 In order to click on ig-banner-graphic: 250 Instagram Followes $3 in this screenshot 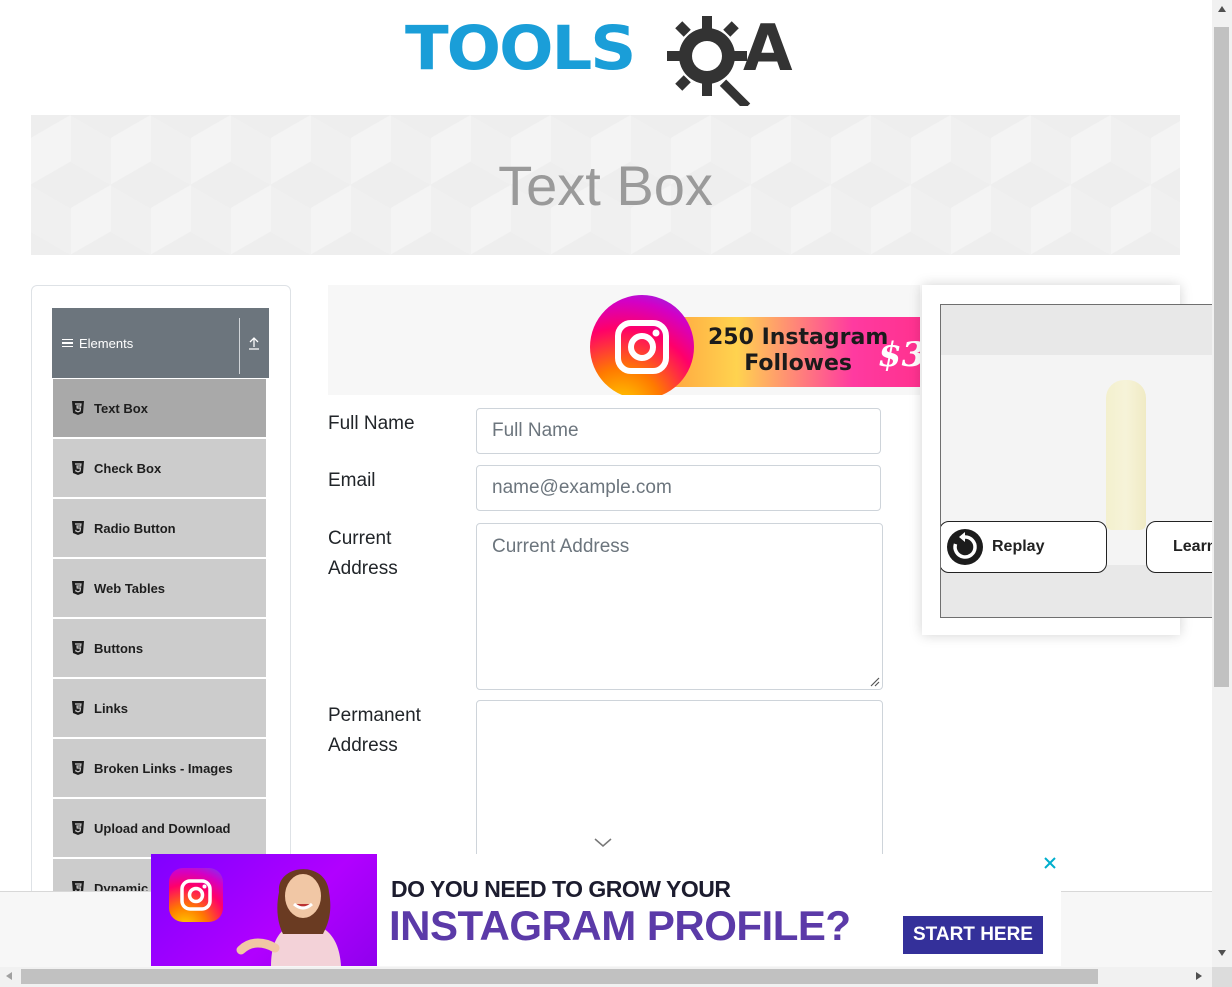, I will do `click(755, 345)`.